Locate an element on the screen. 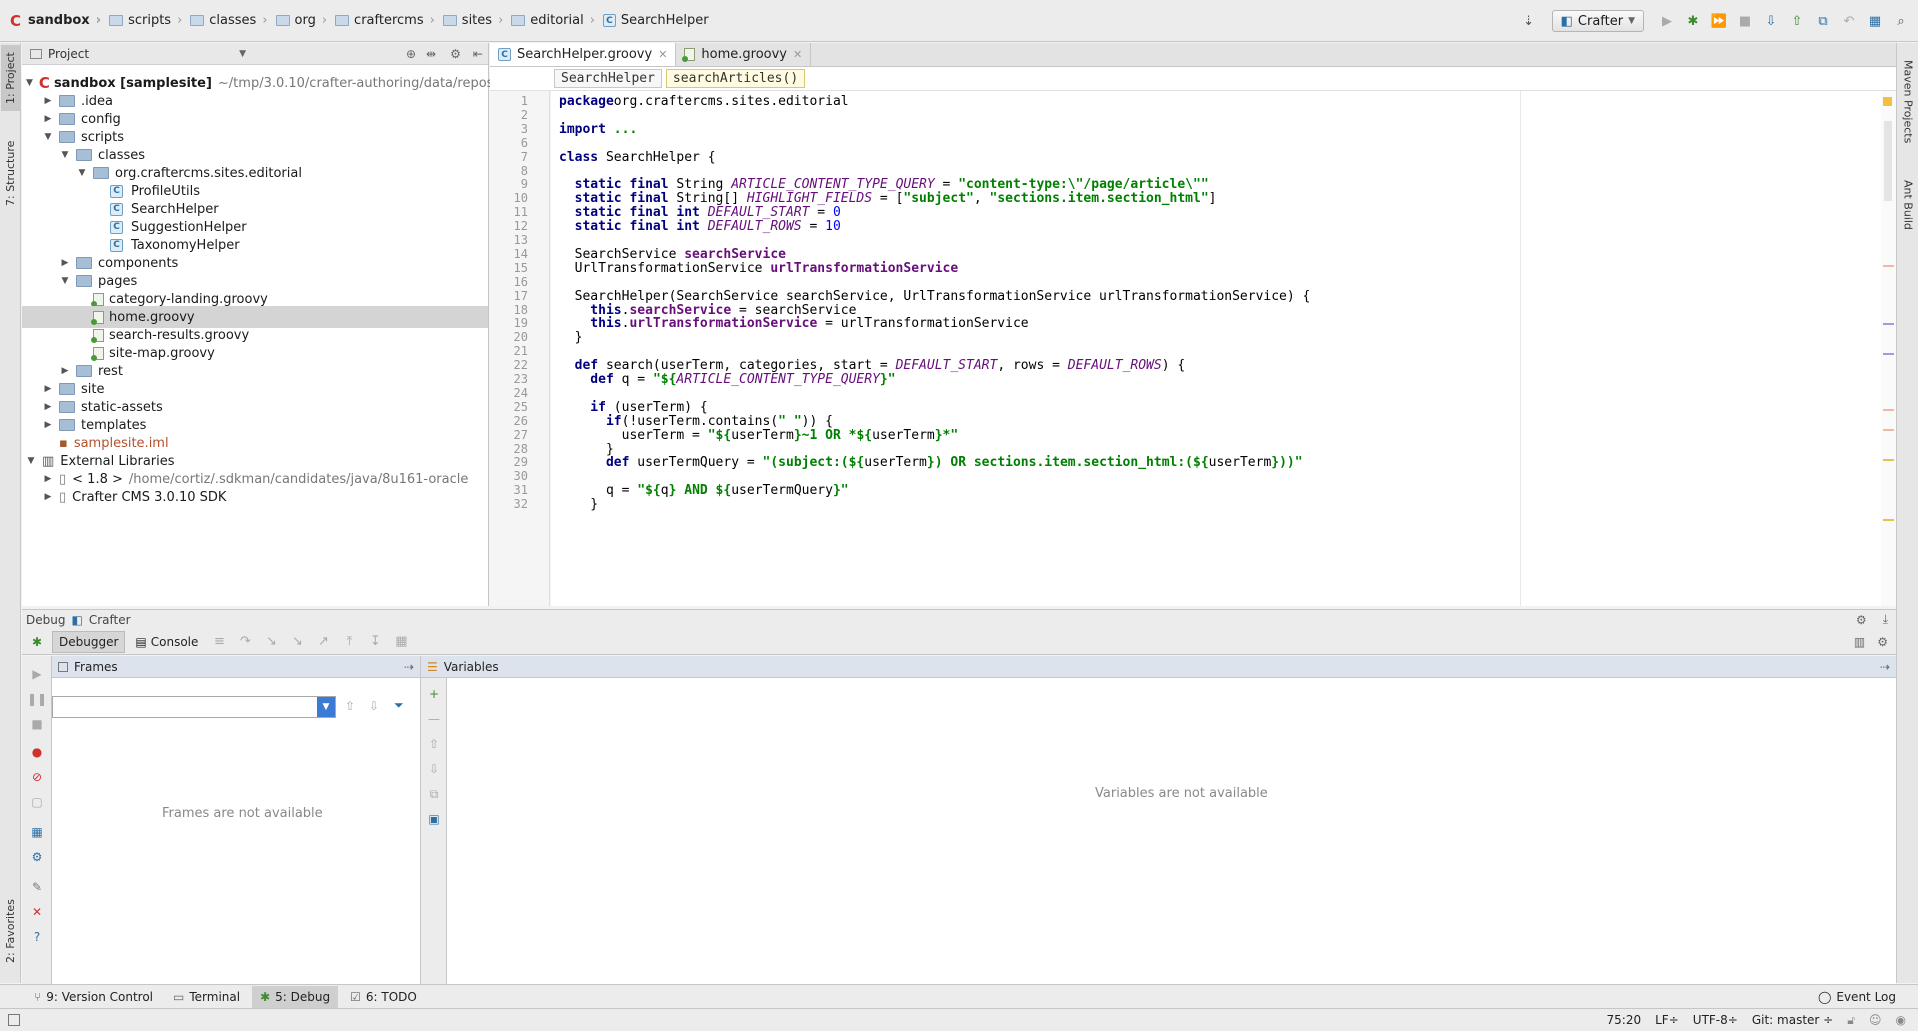 This screenshot has height=1031, width=1918. pin-icon: ✎ is located at coordinates (37, 887).